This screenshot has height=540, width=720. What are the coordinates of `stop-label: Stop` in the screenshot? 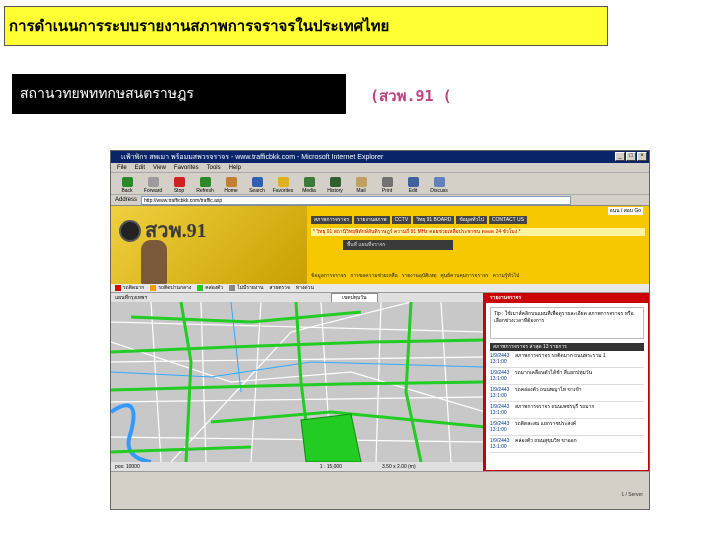 It's located at (179, 191).